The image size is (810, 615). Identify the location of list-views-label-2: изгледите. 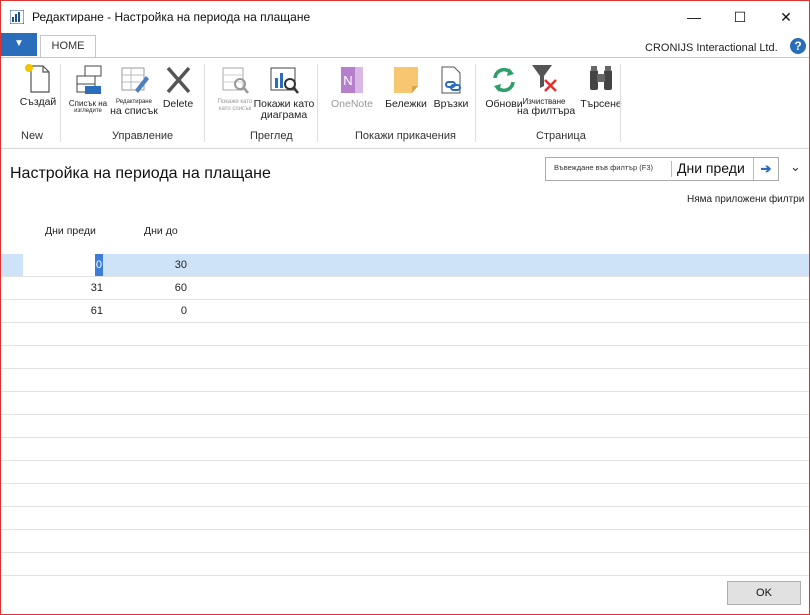
(88, 111).